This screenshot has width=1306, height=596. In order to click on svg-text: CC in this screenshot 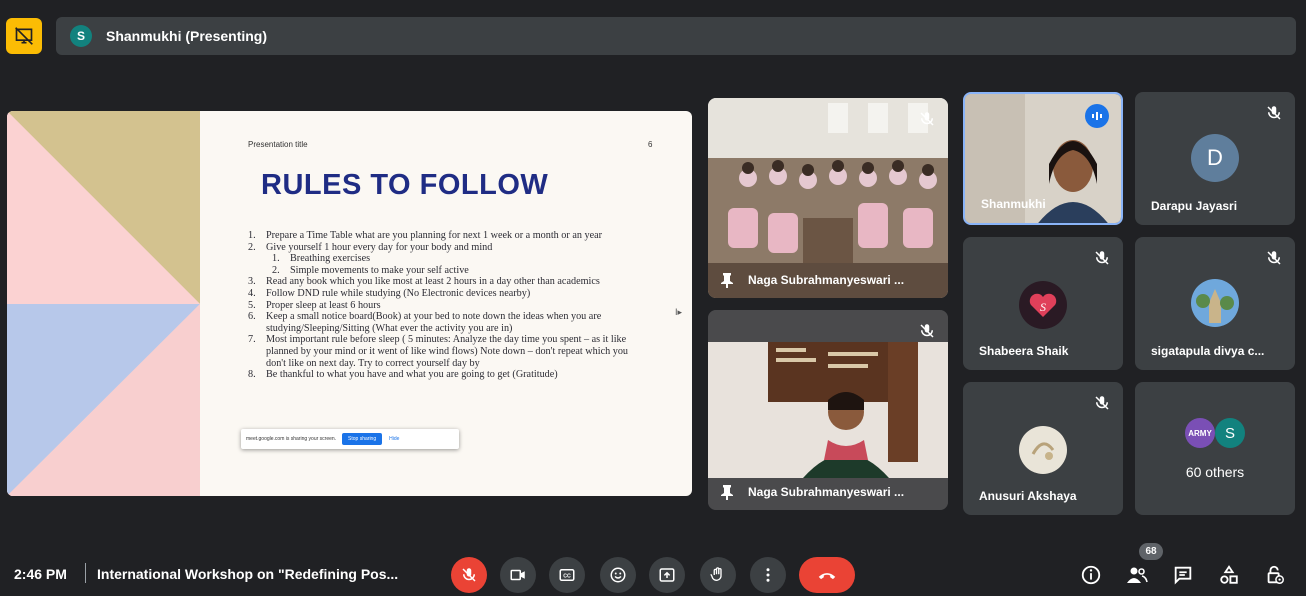, I will do `click(567, 577)`.